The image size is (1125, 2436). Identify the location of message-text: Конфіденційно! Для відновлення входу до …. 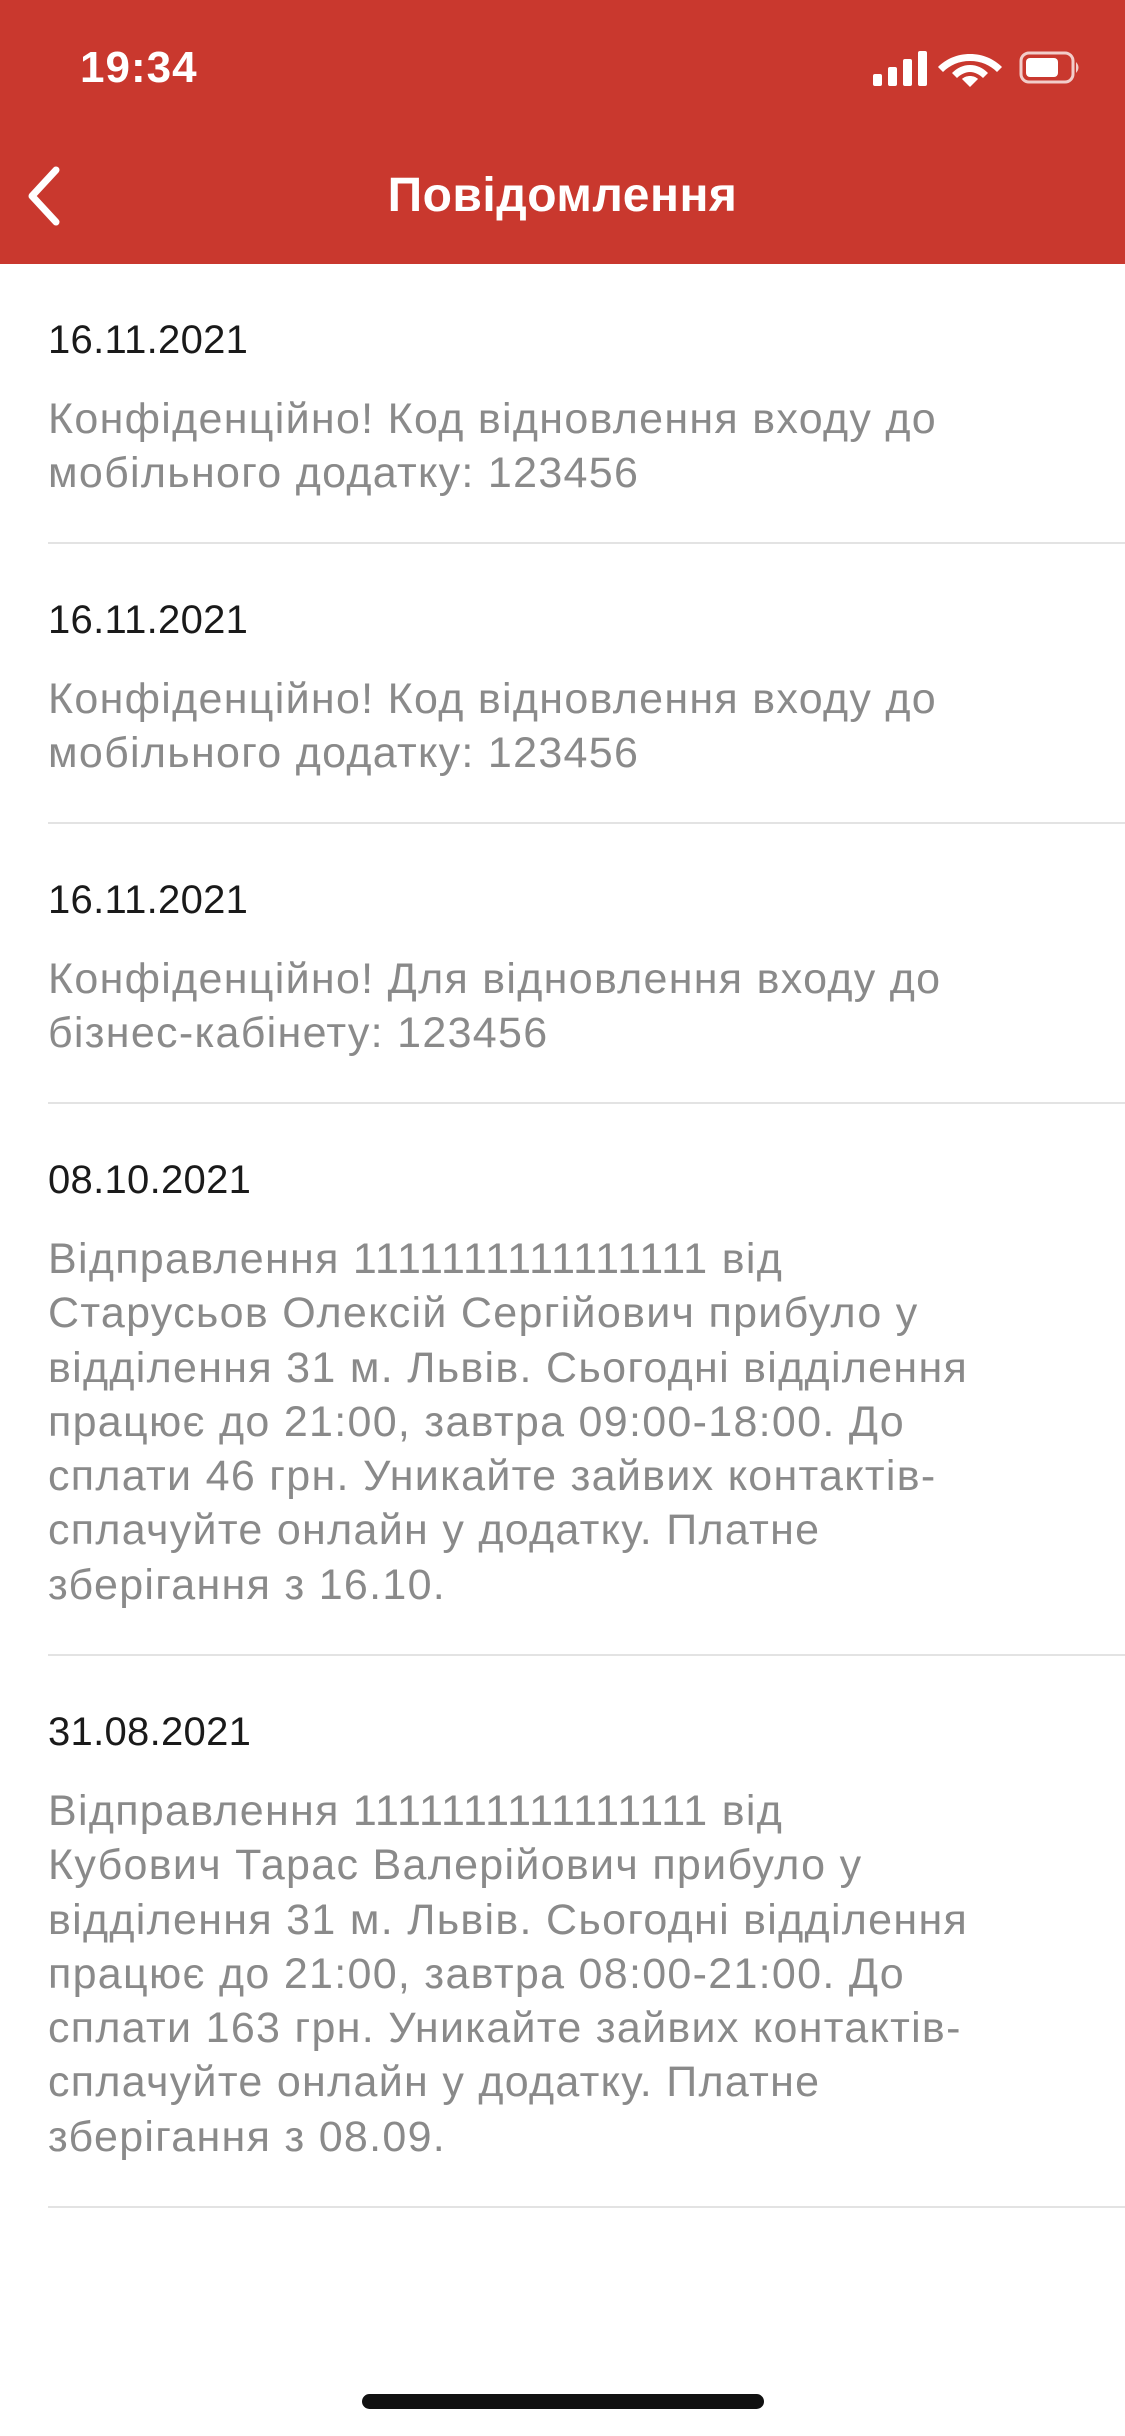
(495, 1006).